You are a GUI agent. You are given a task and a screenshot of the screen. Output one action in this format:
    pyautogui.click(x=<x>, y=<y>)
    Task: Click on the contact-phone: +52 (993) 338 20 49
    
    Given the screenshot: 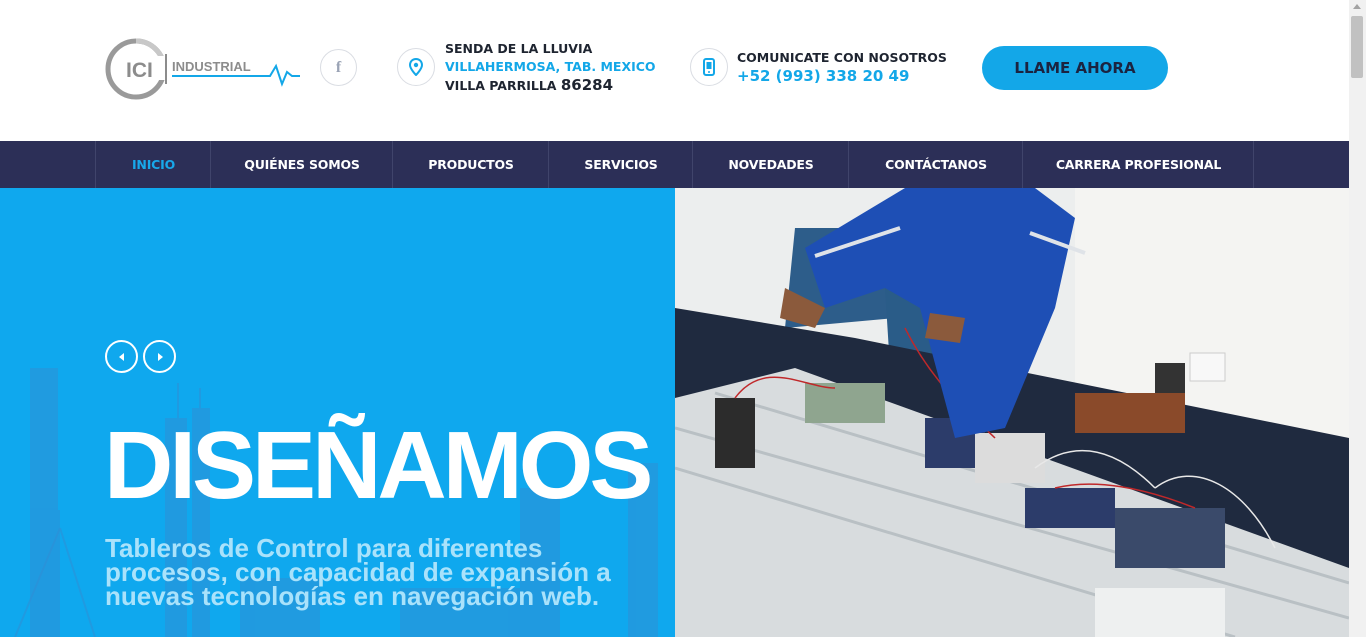 What is the action you would take?
    pyautogui.click(x=842, y=76)
    